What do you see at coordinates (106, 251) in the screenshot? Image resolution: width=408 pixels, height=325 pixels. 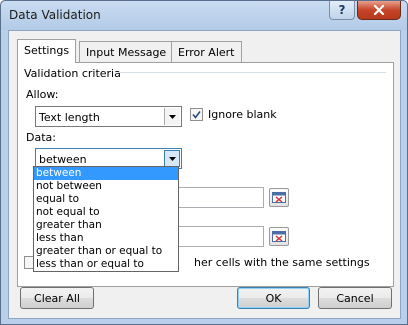 I see `dropdown-option-greater-or-equal: greater than or equal to` at bounding box center [106, 251].